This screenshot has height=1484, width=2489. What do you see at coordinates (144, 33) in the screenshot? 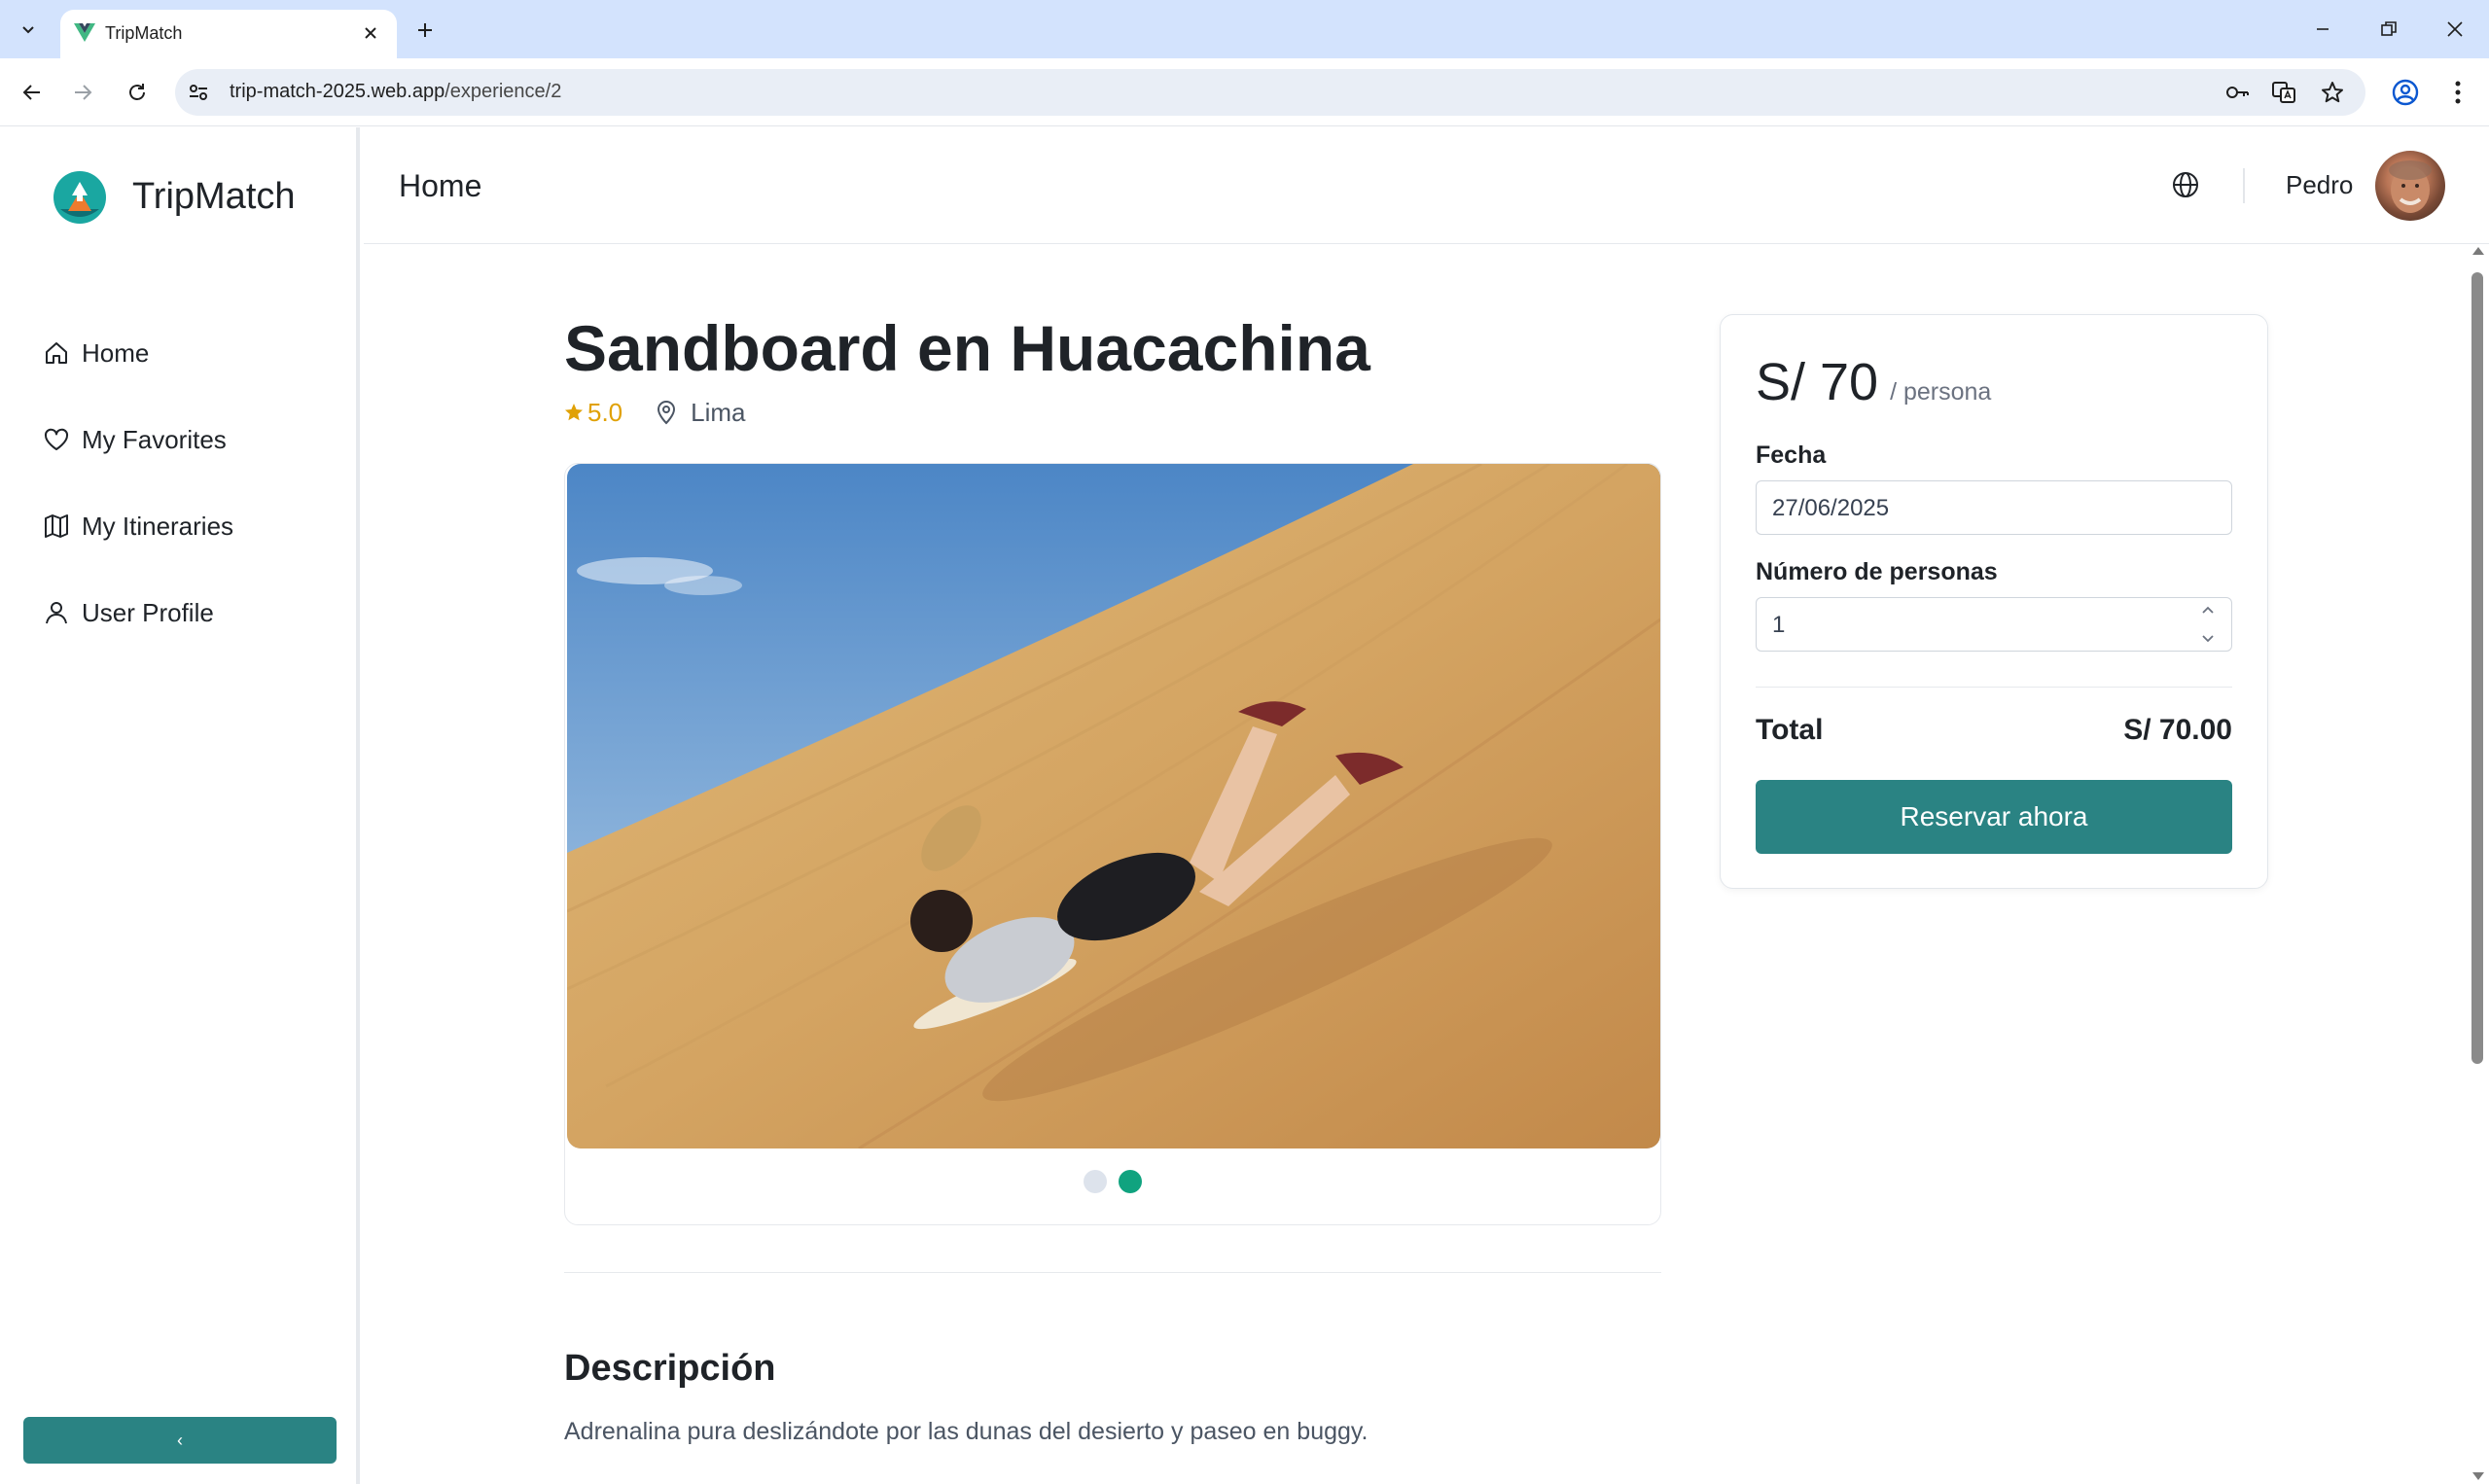
I see `tab-title: TripMatch` at bounding box center [144, 33].